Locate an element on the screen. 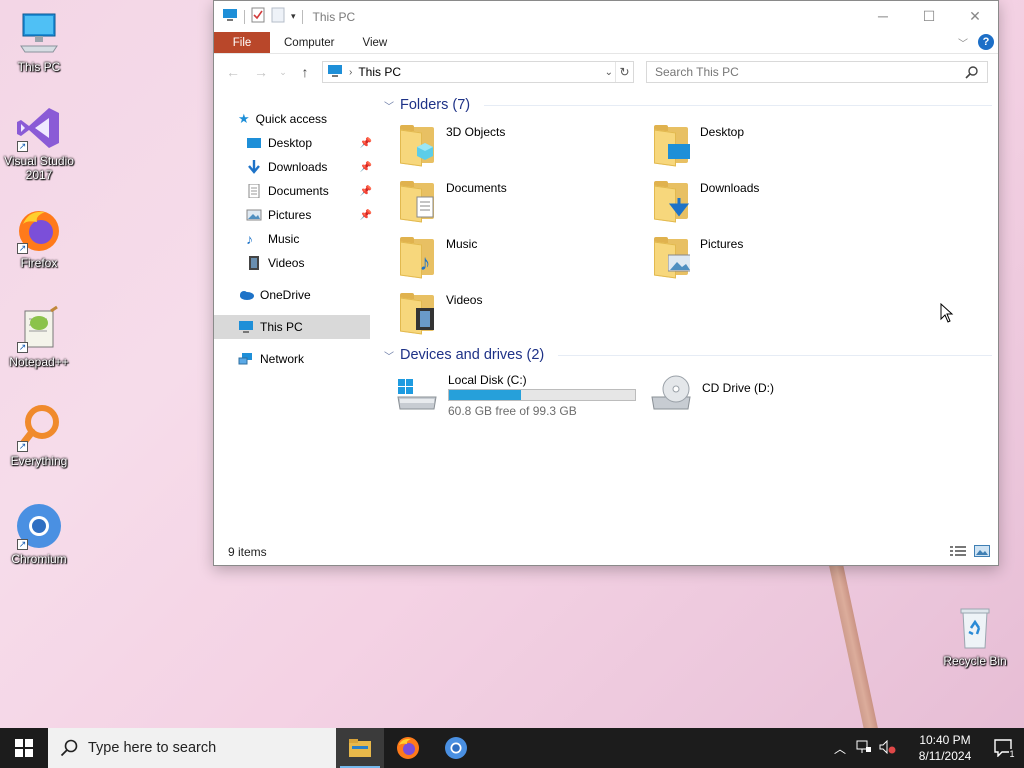 This screenshot has height=768, width=1024. recent-locations-chevron-icon: ⌄ is located at coordinates (283, 72).